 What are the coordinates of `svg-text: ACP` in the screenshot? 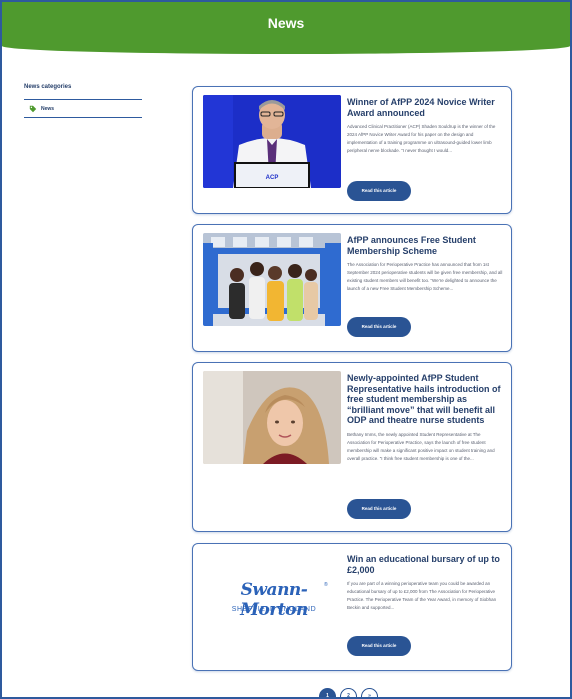 It's located at (272, 178).